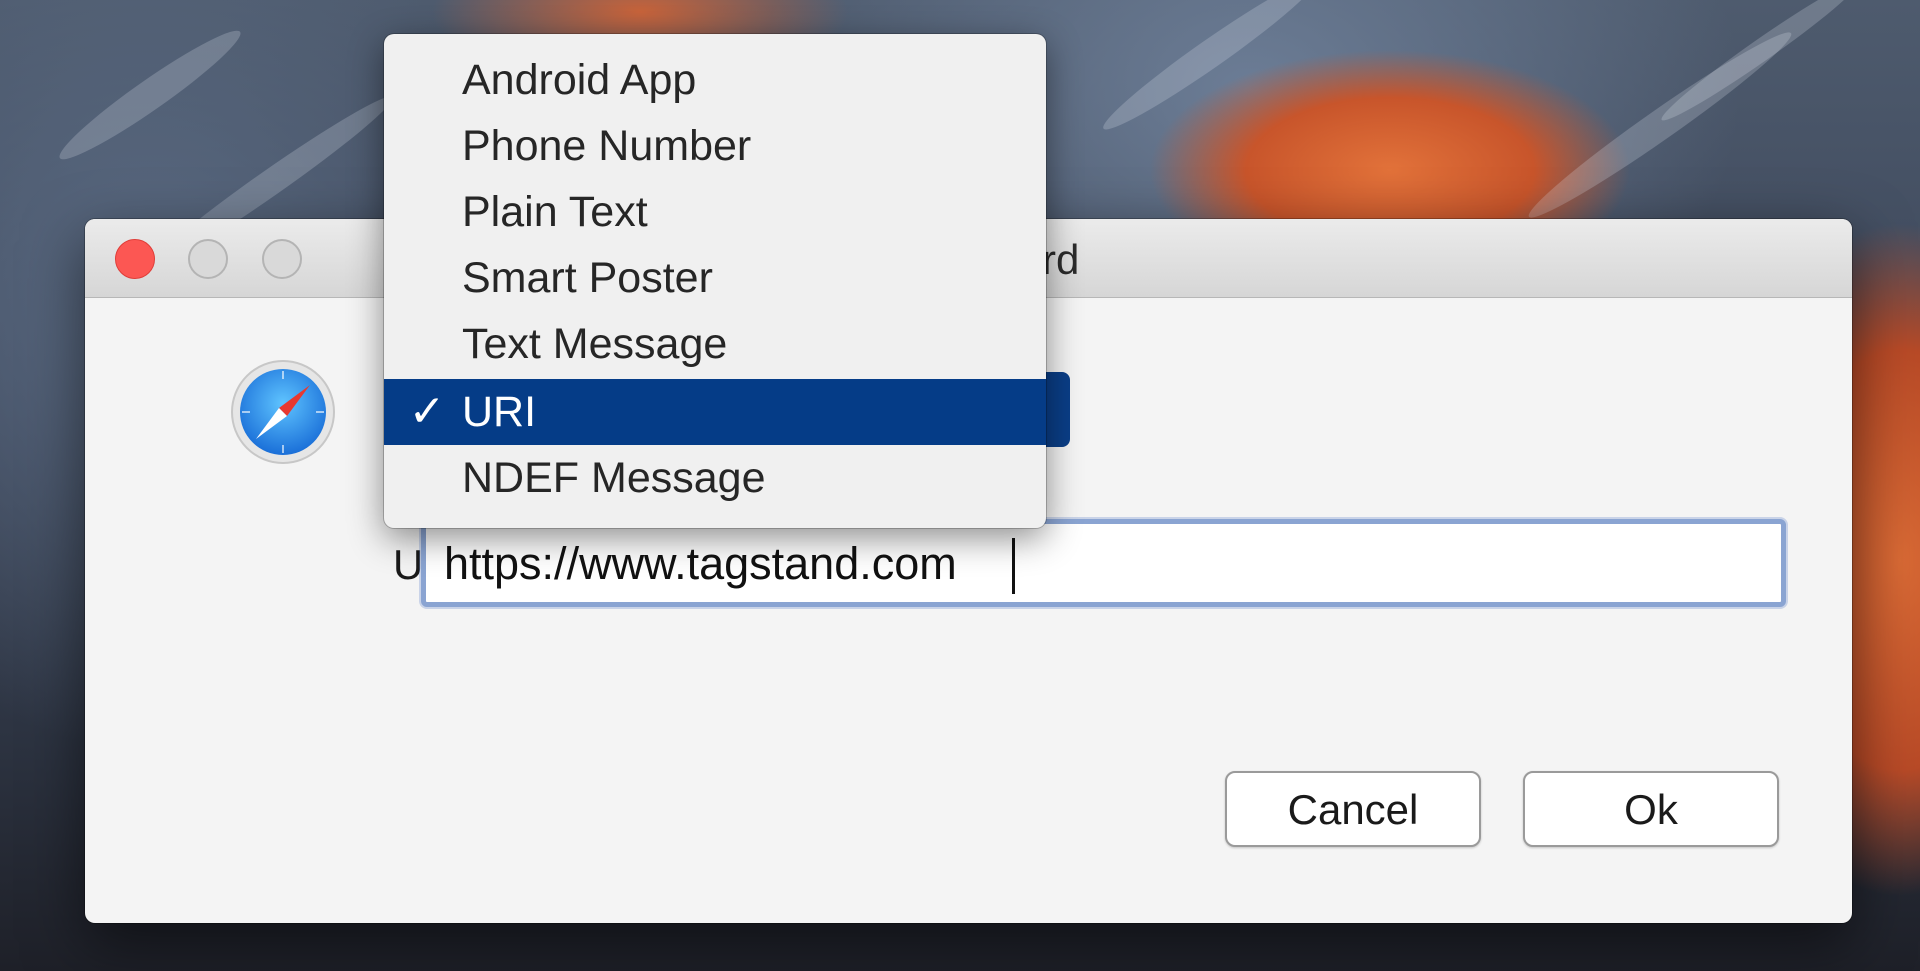 The image size is (1920, 971). I want to click on menu-item-phone-number: Phone Number, so click(715, 146).